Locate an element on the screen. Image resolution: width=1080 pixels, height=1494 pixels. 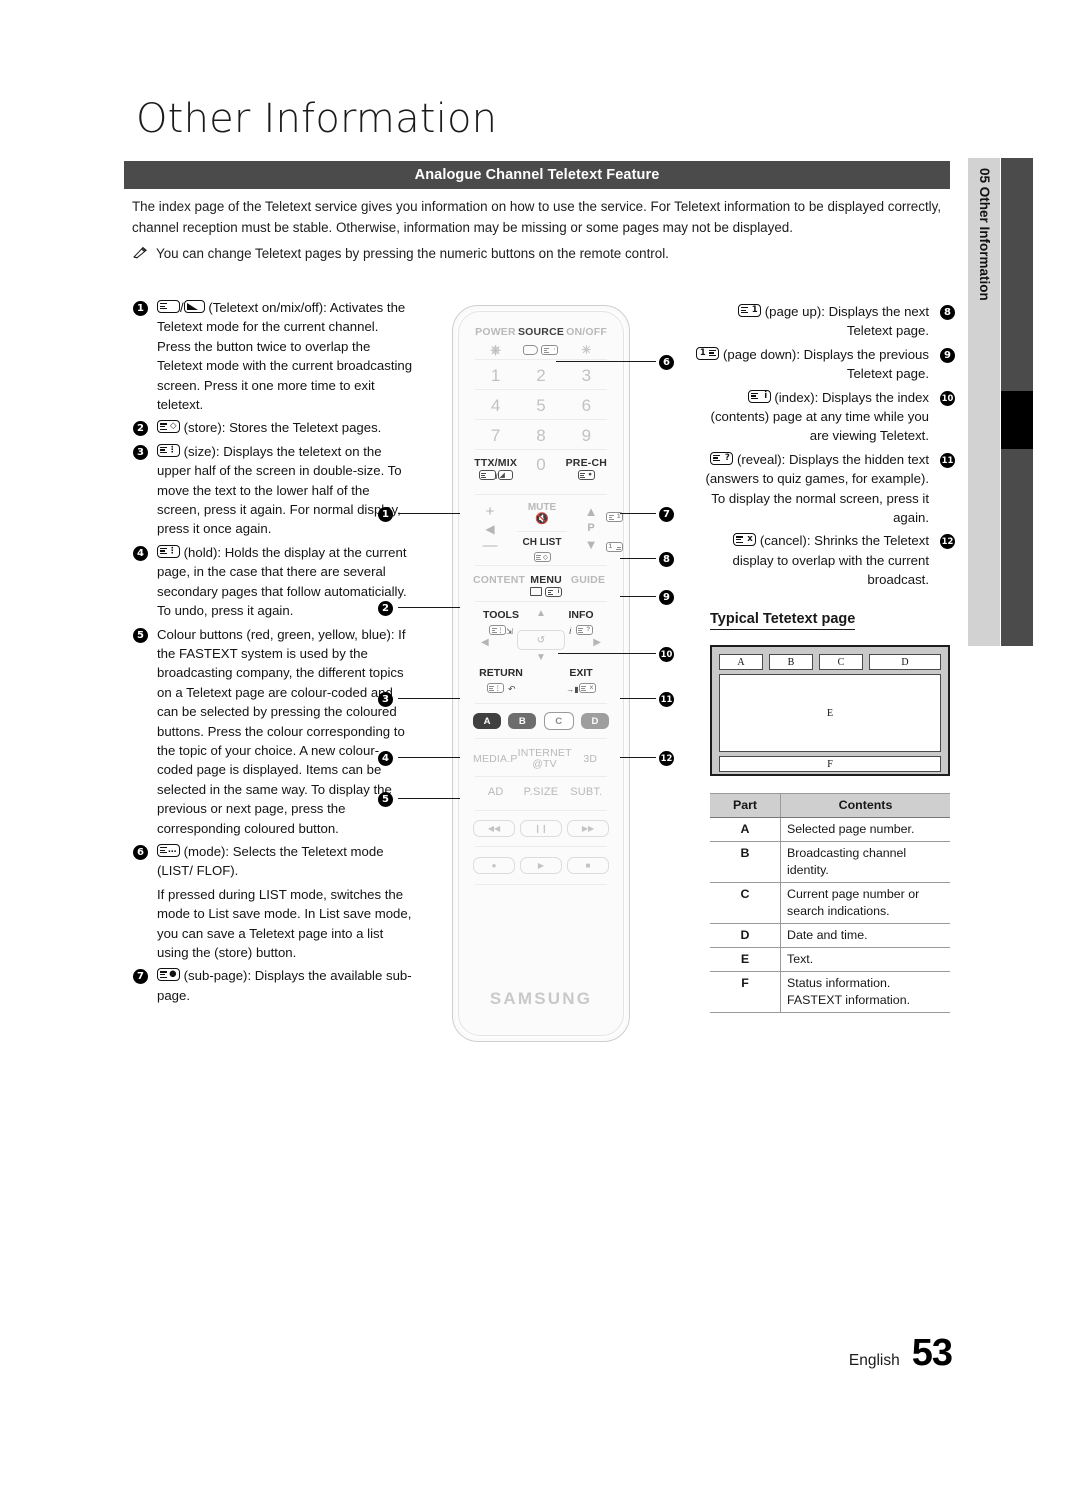
chapter-side-tab: 05 Other Information is located at coordinates (984, 402).